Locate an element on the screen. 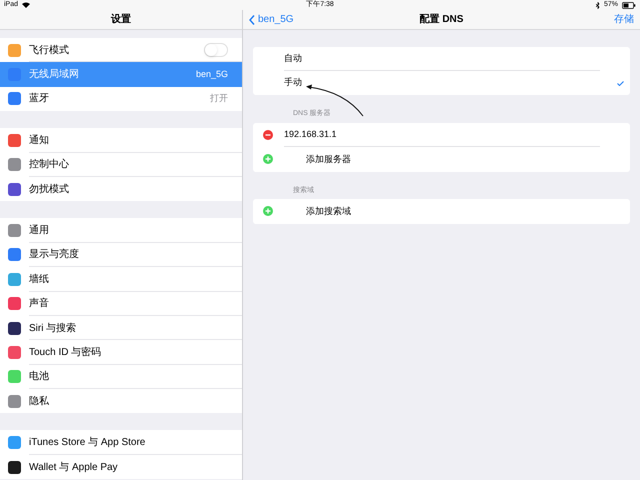  page-title: 配置 DNS is located at coordinates (442, 19).